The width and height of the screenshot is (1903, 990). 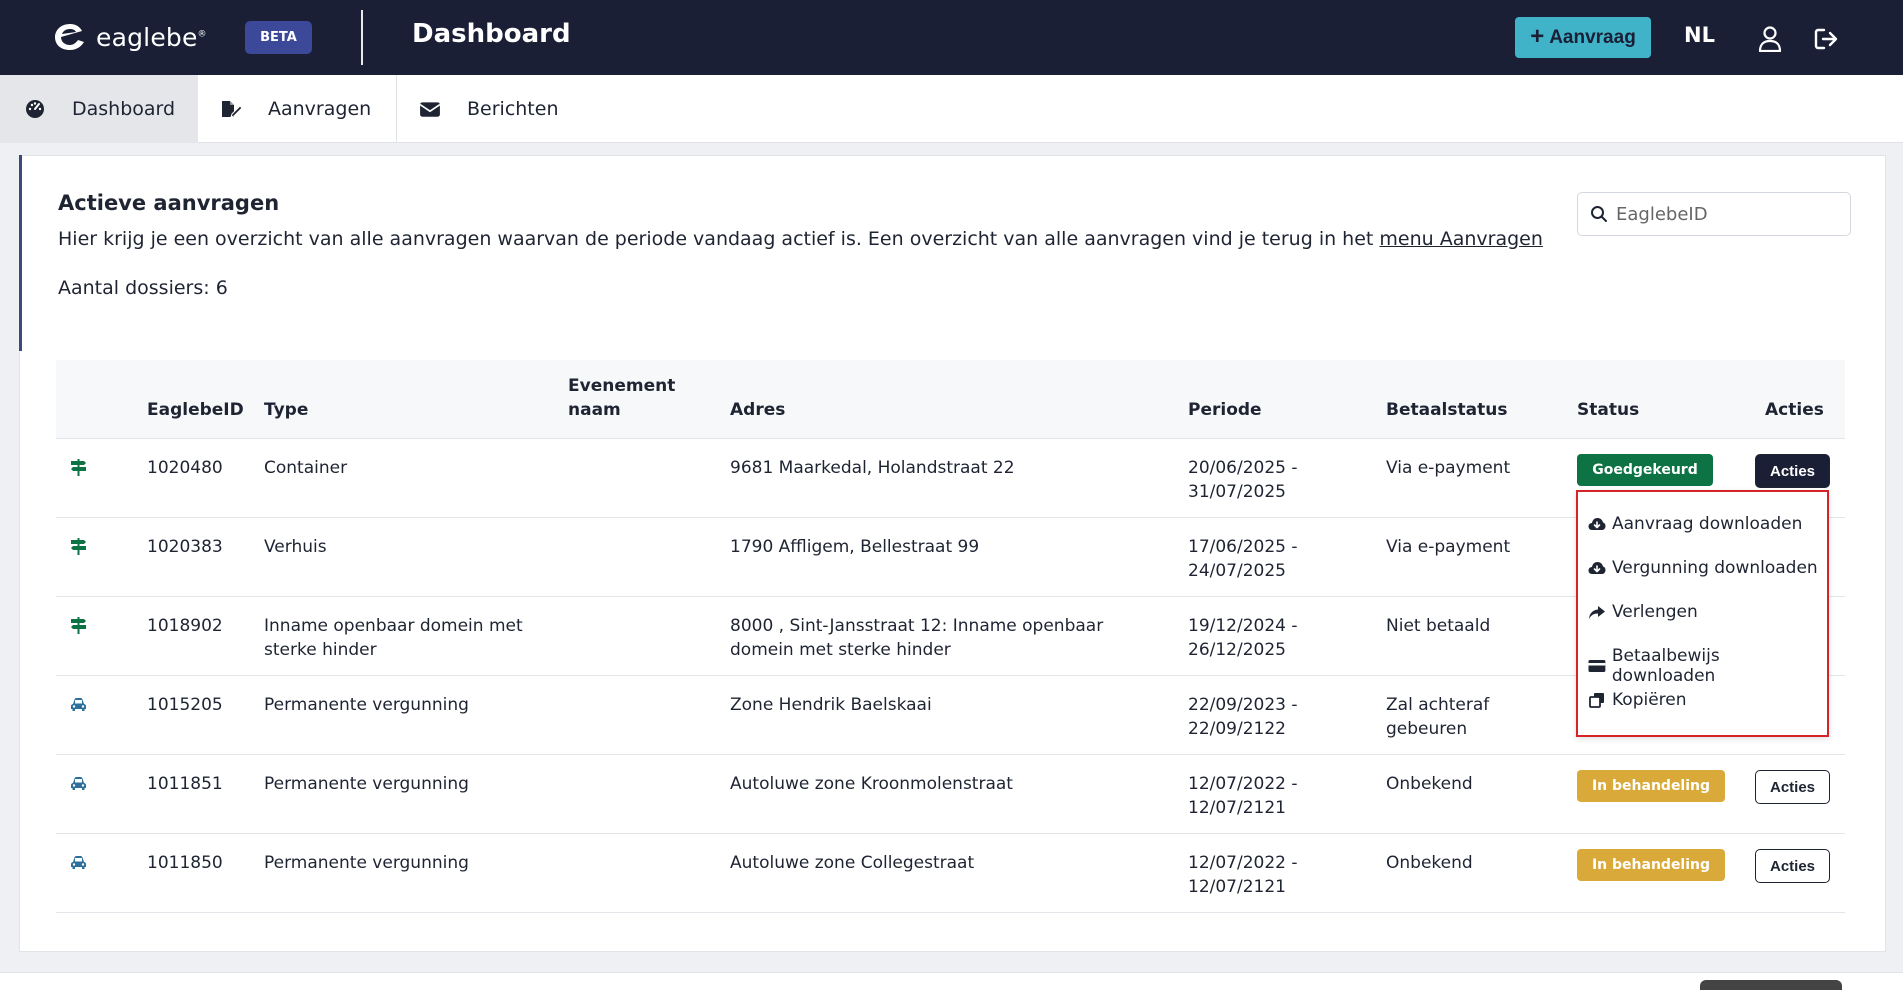 What do you see at coordinates (1770, 39) in the screenshot?
I see `user-profile-icon` at bounding box center [1770, 39].